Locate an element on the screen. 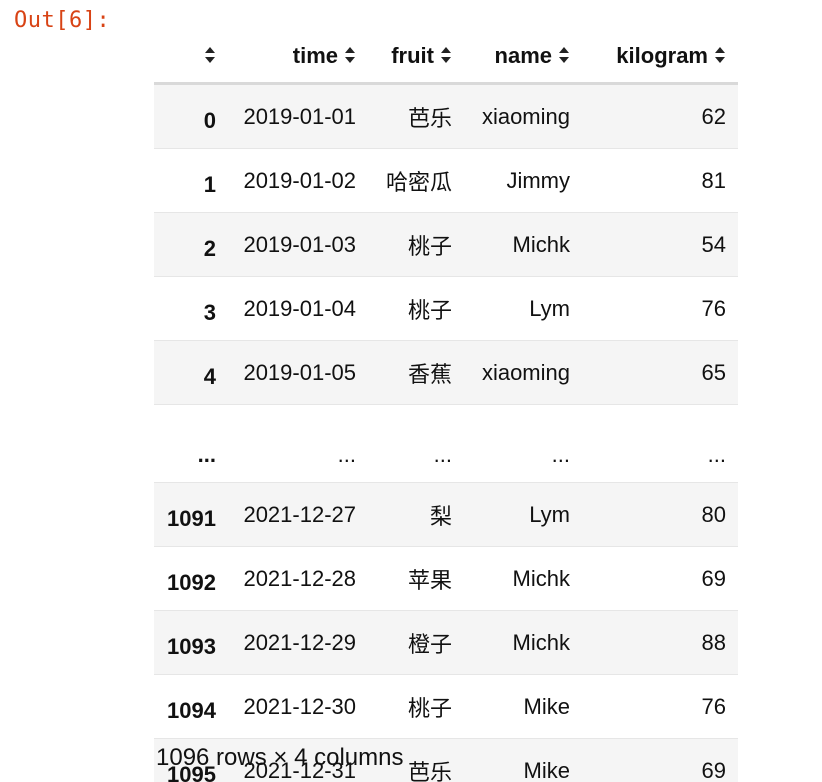 This screenshot has height=782, width=822. cell-kilogram: 62 is located at coordinates (660, 116).